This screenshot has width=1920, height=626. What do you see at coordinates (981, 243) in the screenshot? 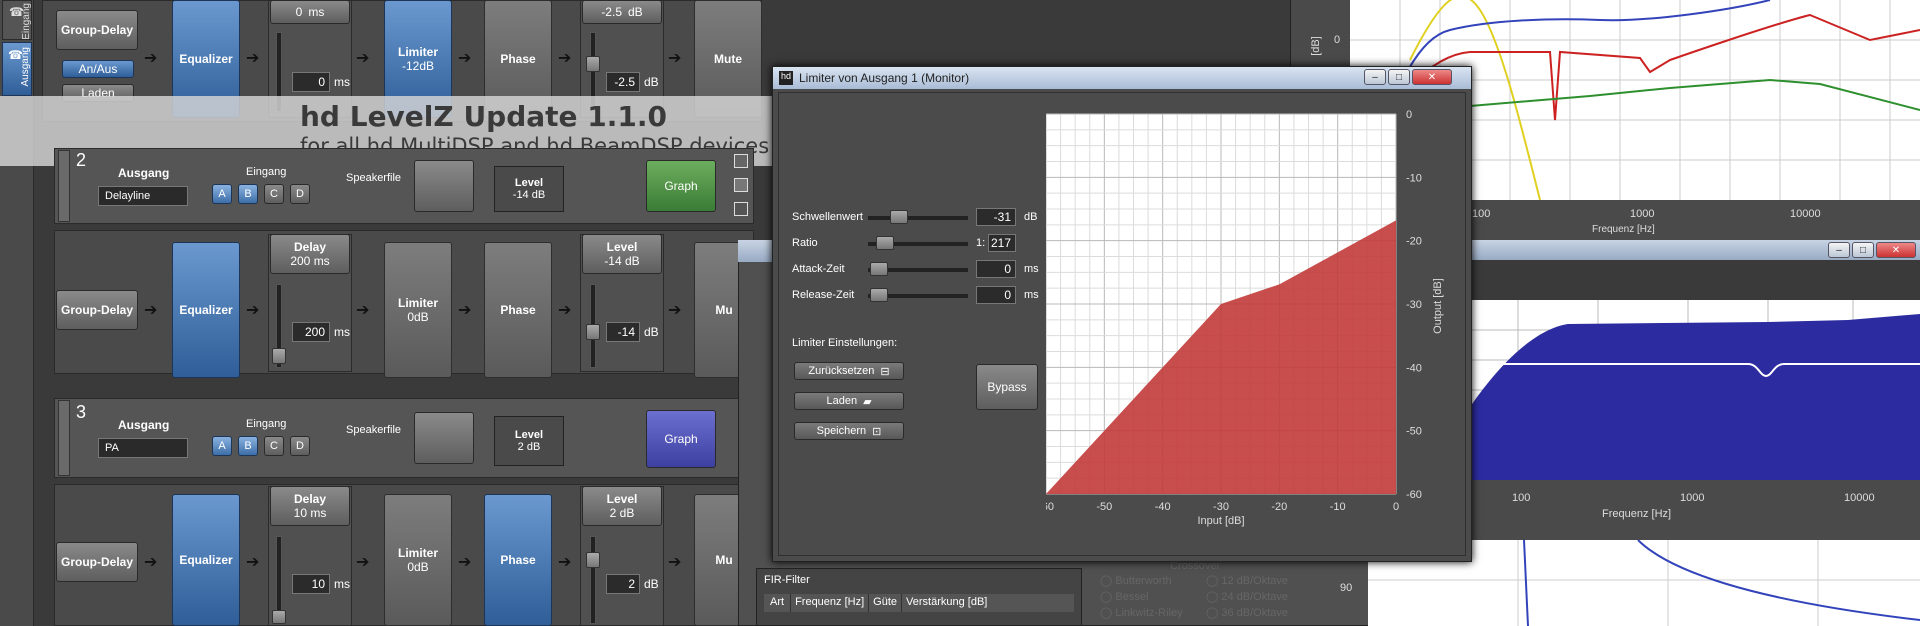
I see `ratio-prefix: 1:` at bounding box center [981, 243].